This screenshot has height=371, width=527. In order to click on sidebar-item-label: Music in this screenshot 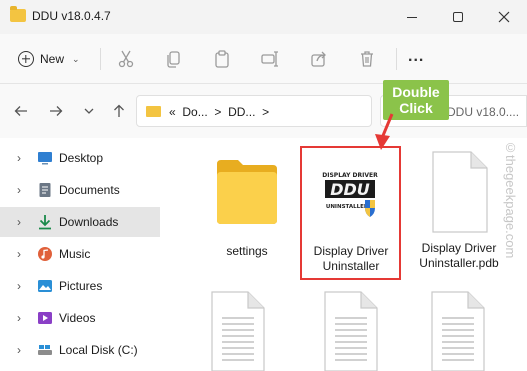, I will do `click(75, 254)`.